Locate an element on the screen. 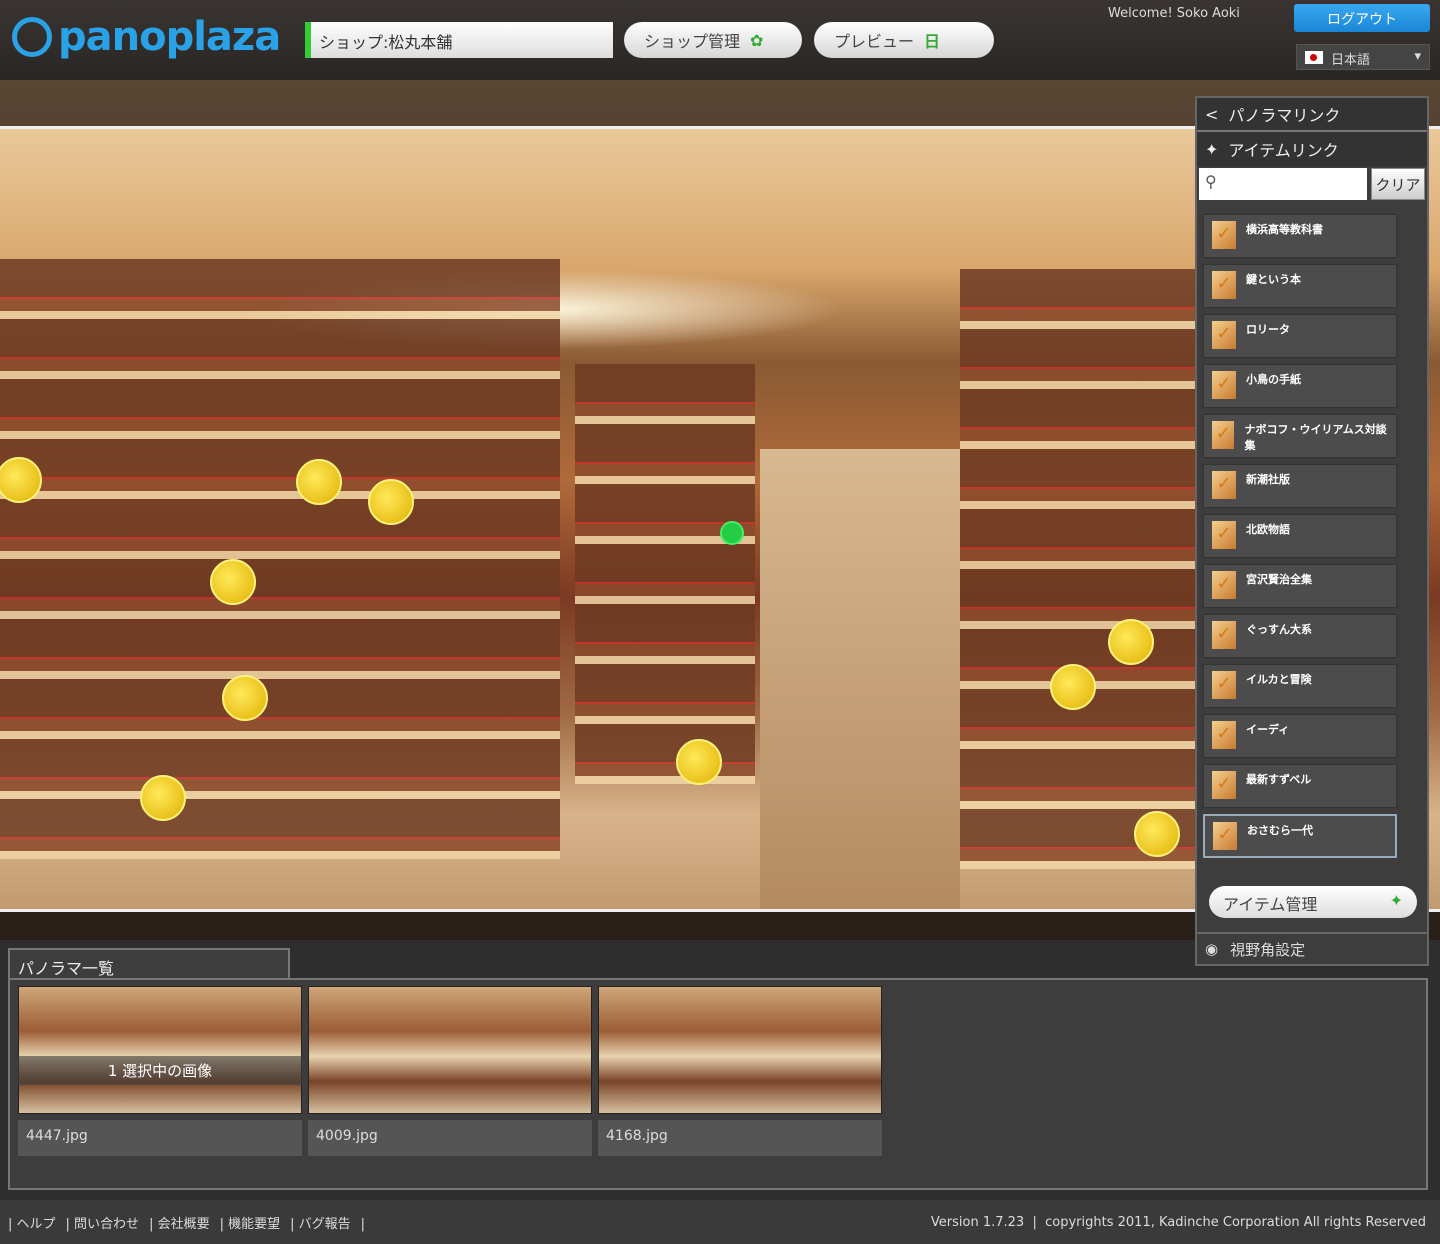 This screenshot has height=1244, width=1440. item-link-entry: ✓ ナボコフ・ウイリアムス対談集 is located at coordinates (1300, 436).